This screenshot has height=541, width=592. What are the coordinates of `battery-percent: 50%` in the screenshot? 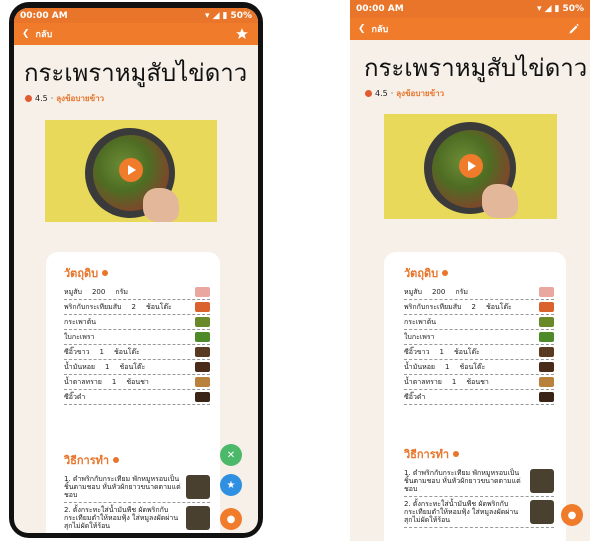 It's located at (241, 15).